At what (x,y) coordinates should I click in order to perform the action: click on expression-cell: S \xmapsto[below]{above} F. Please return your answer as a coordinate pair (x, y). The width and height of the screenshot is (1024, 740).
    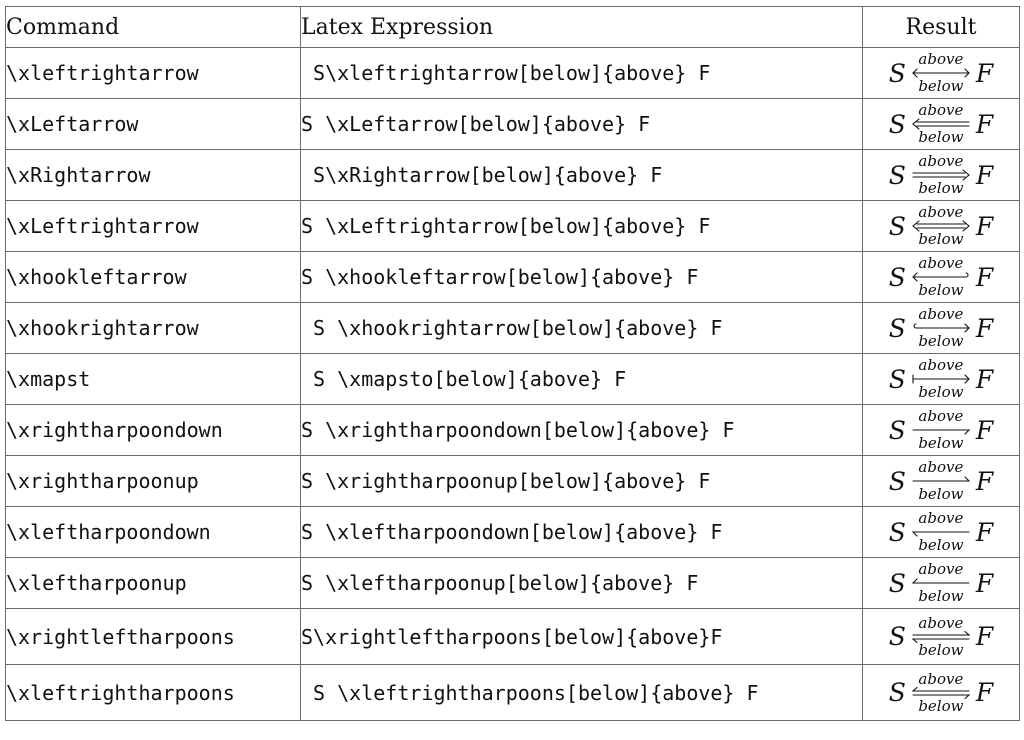
    Looking at the image, I should click on (581, 379).